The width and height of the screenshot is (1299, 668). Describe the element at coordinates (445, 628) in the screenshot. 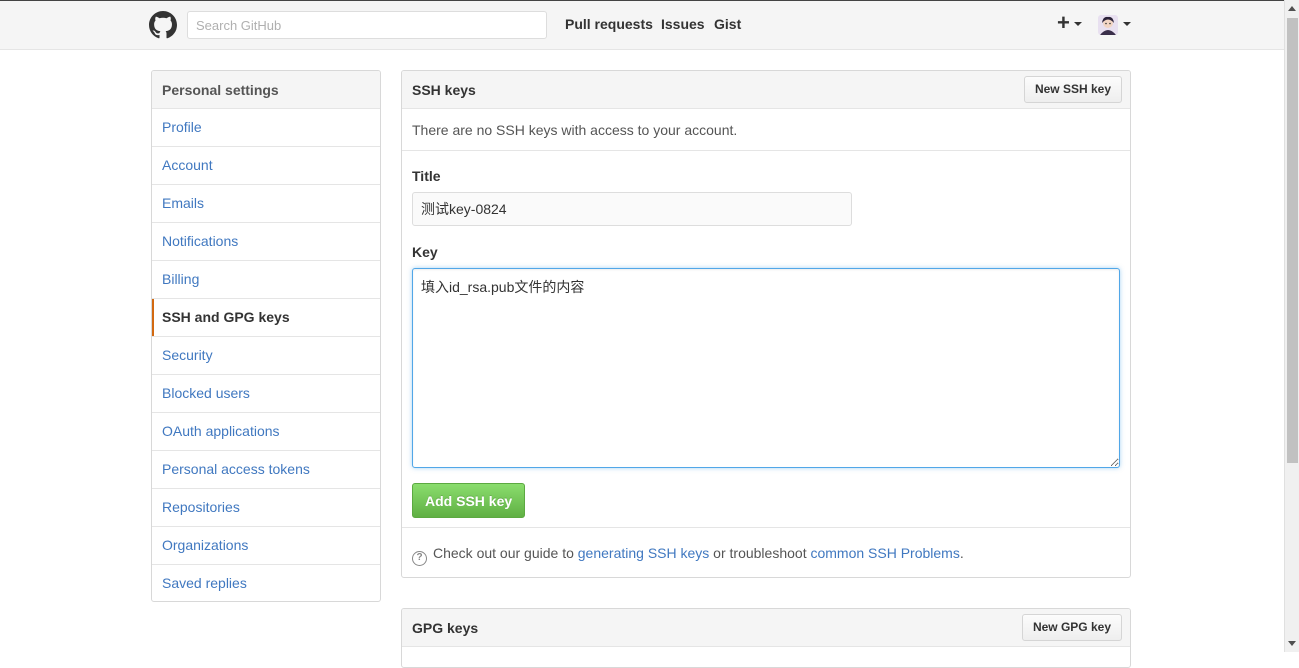

I see `gpg-panel-title: GPG keys` at that location.